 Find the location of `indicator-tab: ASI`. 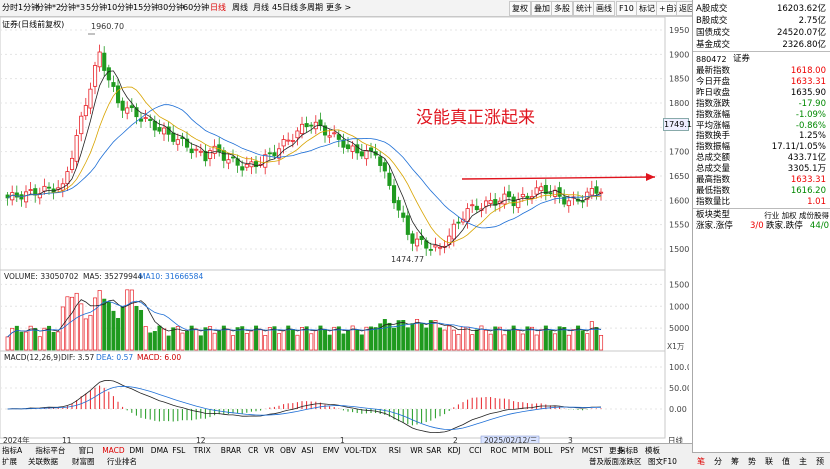

indicator-tab: ASI is located at coordinates (307, 451).